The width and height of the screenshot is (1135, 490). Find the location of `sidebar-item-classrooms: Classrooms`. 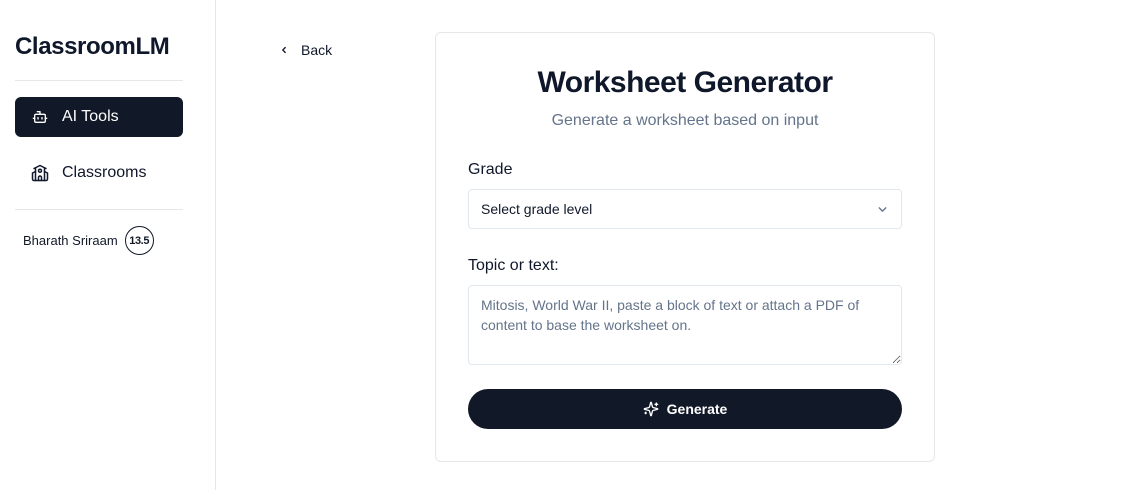

sidebar-item-classrooms: Classrooms is located at coordinates (99, 173).